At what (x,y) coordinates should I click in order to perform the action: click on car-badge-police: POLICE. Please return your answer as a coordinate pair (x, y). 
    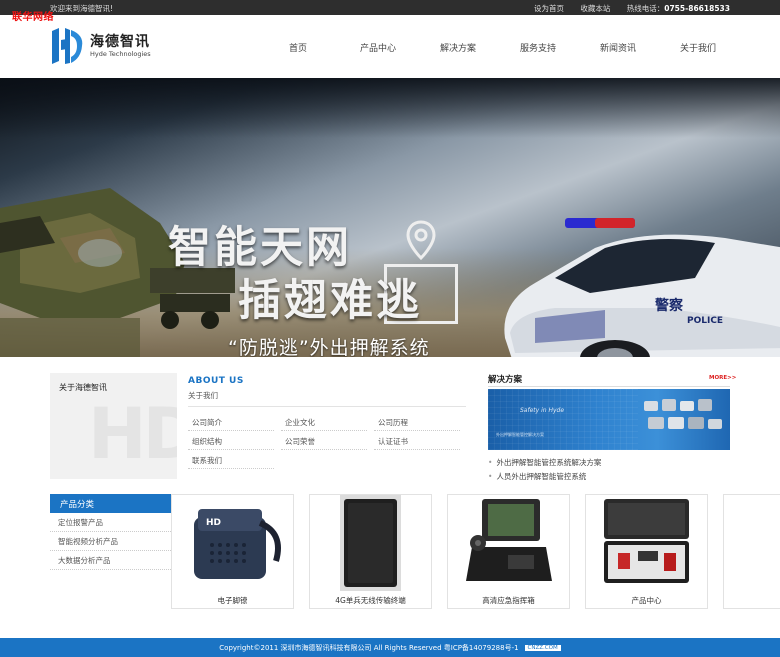
    Looking at the image, I should click on (705, 321).